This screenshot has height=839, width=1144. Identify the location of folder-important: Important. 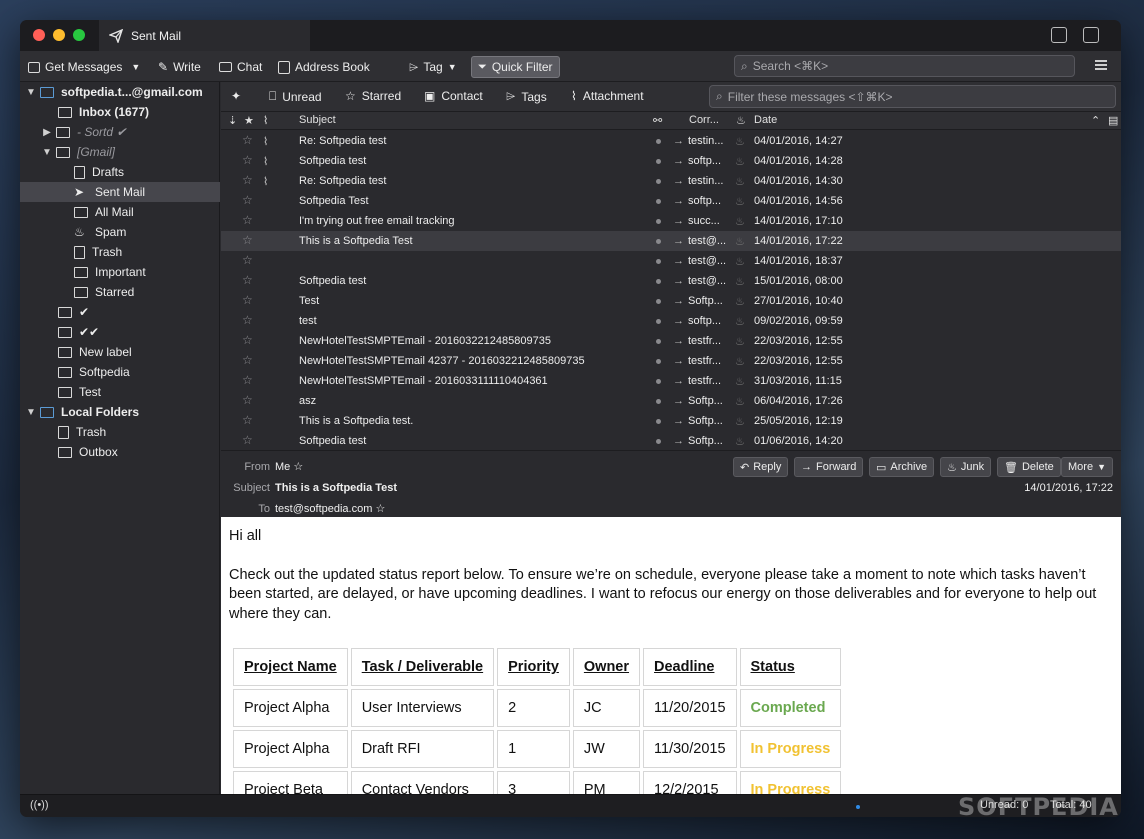
(120, 272).